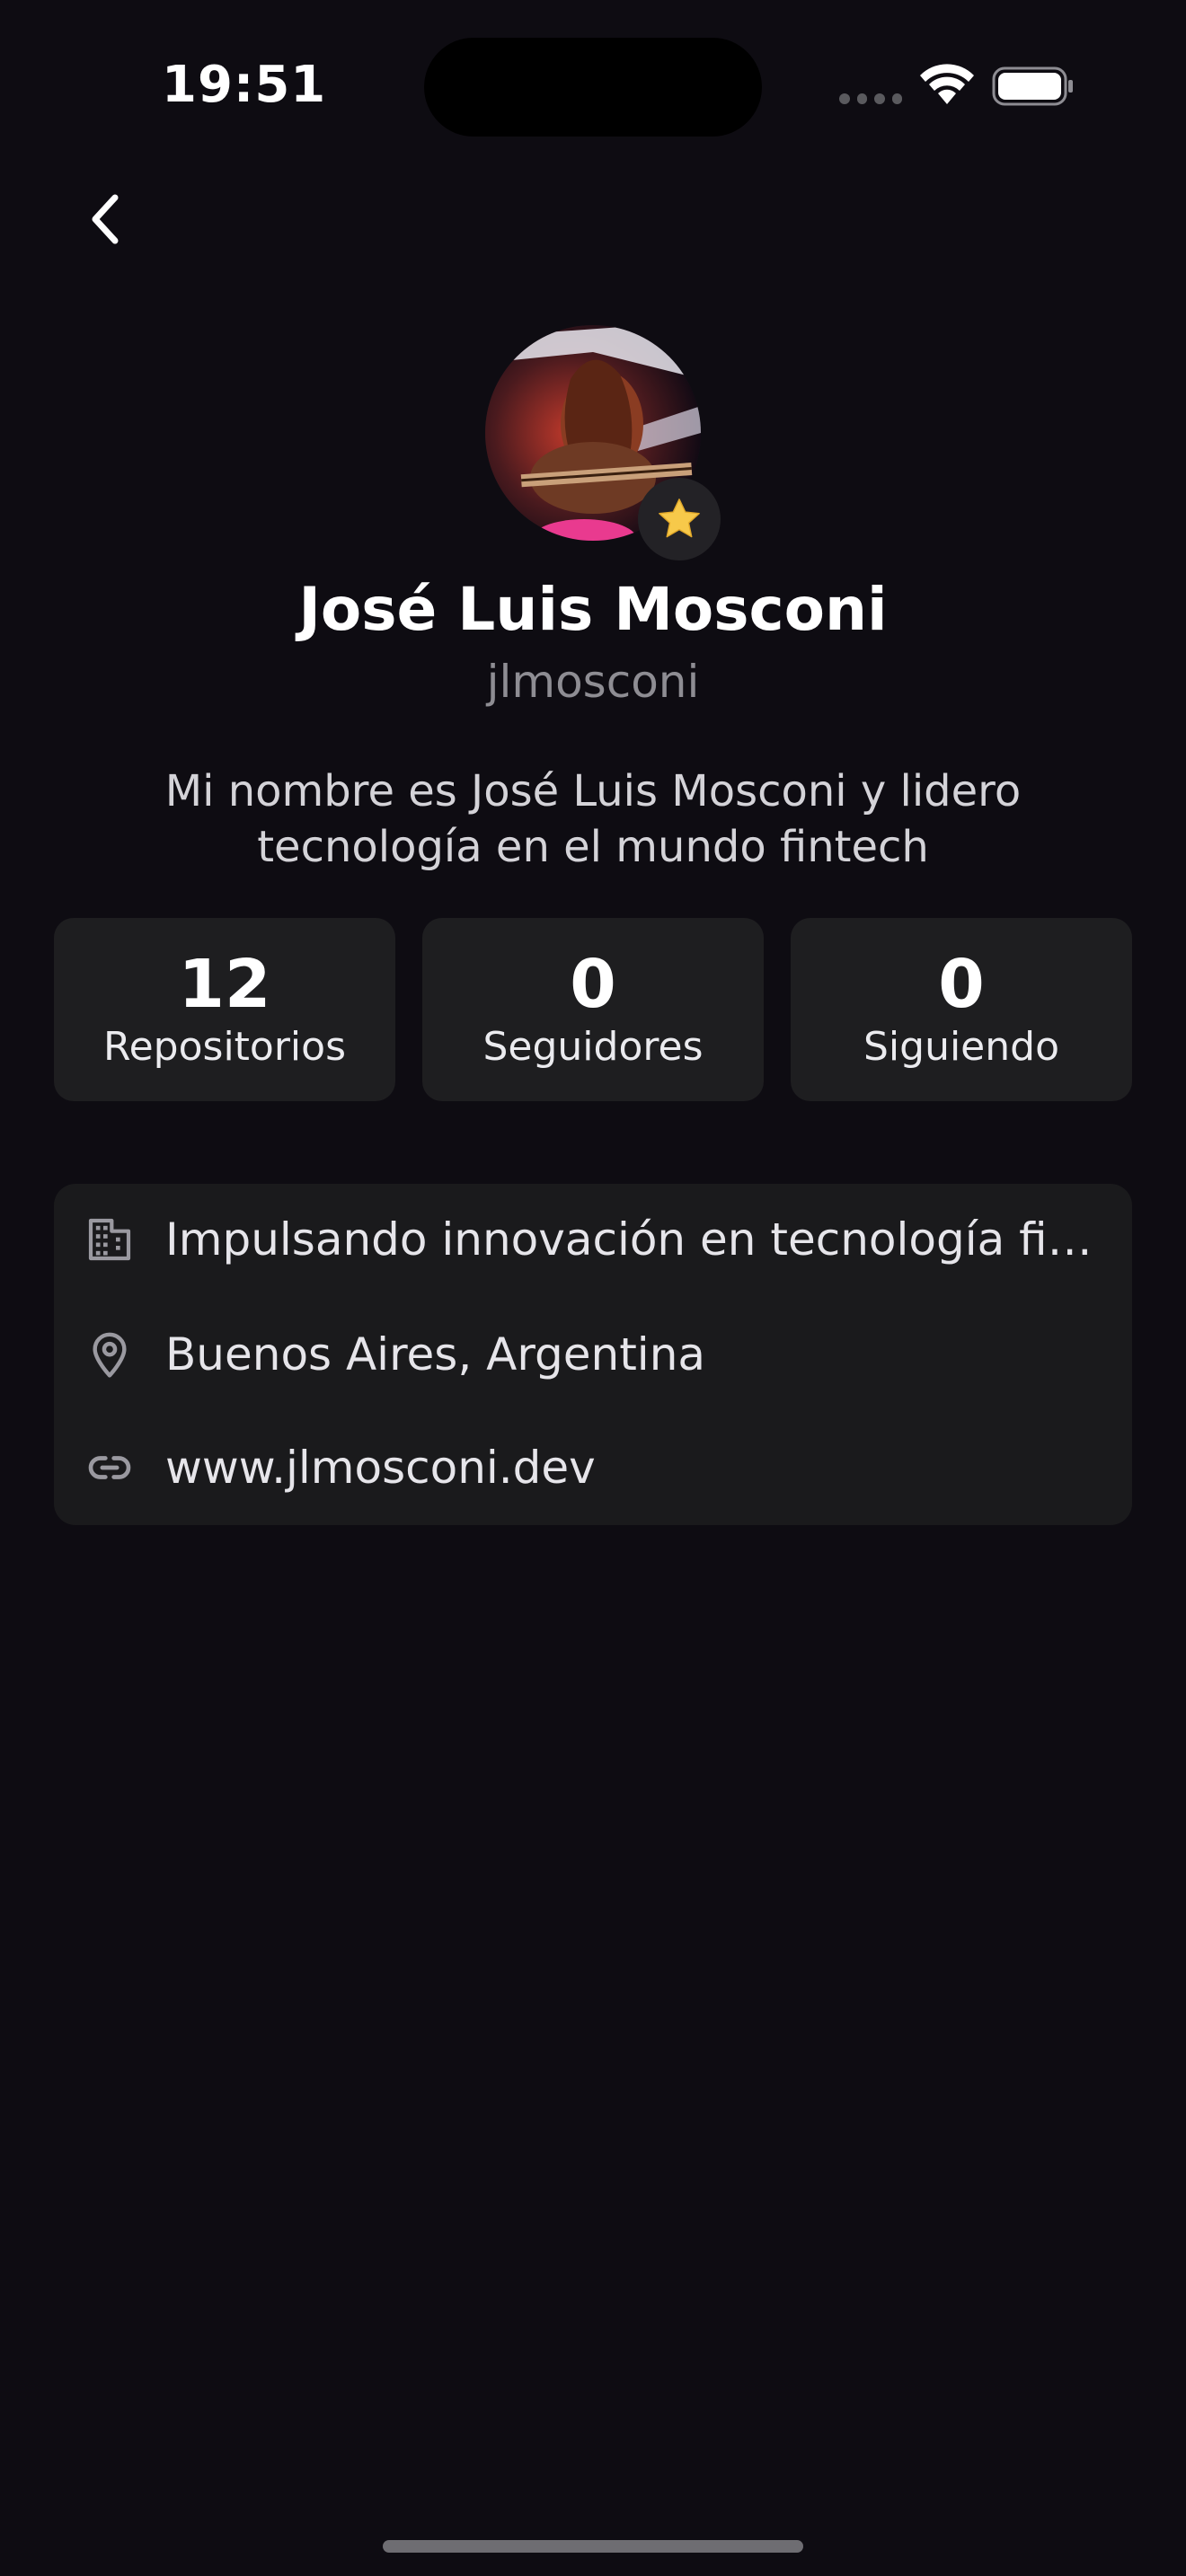 The height and width of the screenshot is (2576, 1186). I want to click on info-row-location: Buenos Aires, Argentina, so click(593, 1354).